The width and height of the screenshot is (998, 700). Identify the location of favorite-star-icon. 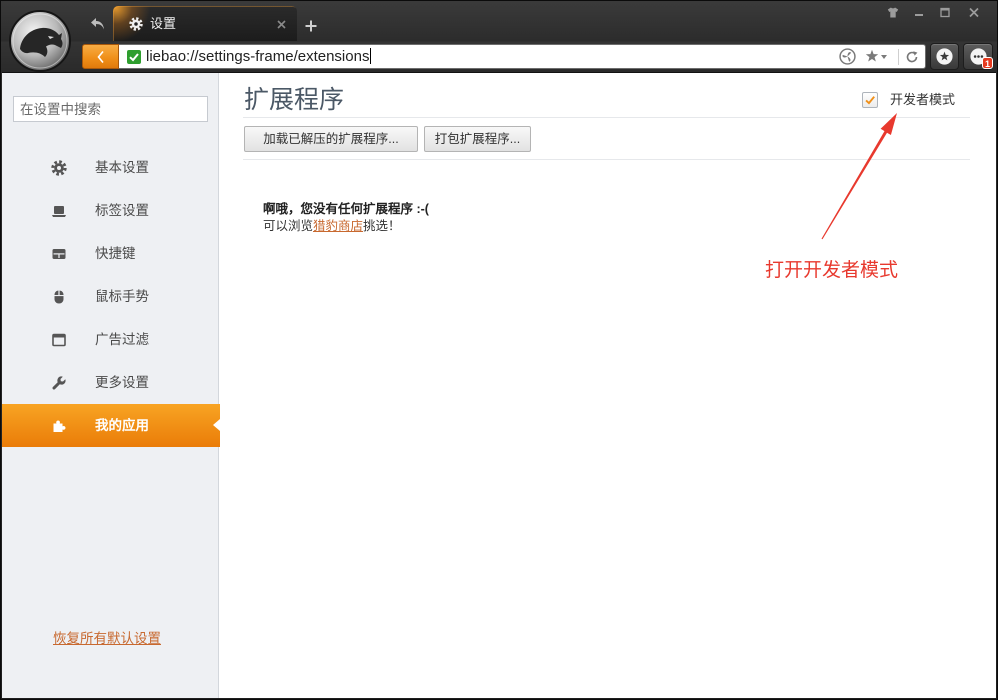
(872, 56).